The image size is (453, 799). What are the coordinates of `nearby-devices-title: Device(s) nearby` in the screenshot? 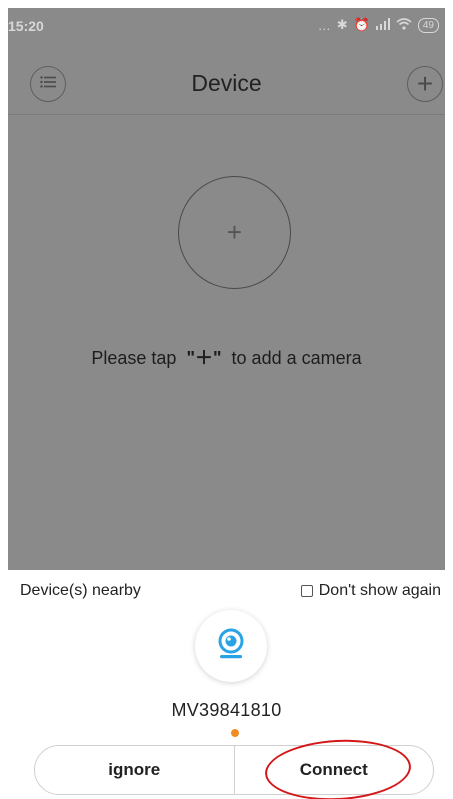 It's located at (80, 590).